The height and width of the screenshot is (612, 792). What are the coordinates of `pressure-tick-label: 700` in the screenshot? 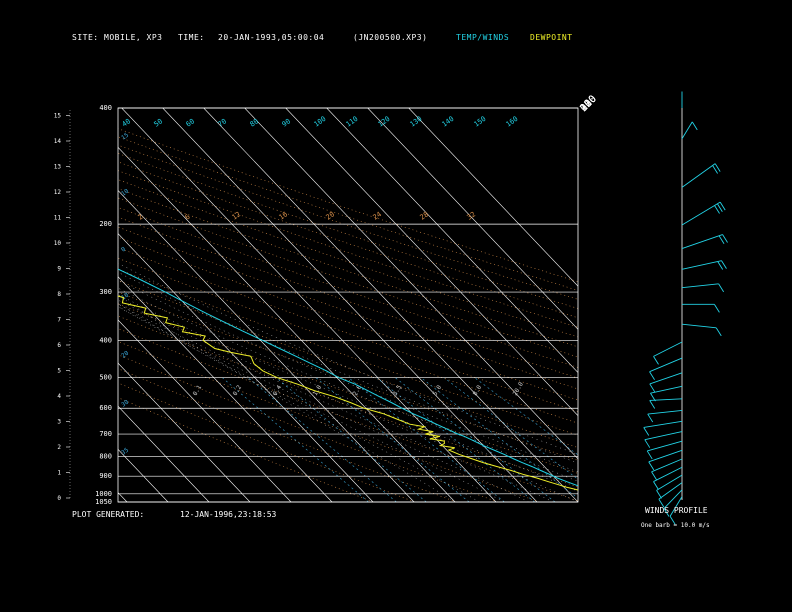 It's located at (105, 434).